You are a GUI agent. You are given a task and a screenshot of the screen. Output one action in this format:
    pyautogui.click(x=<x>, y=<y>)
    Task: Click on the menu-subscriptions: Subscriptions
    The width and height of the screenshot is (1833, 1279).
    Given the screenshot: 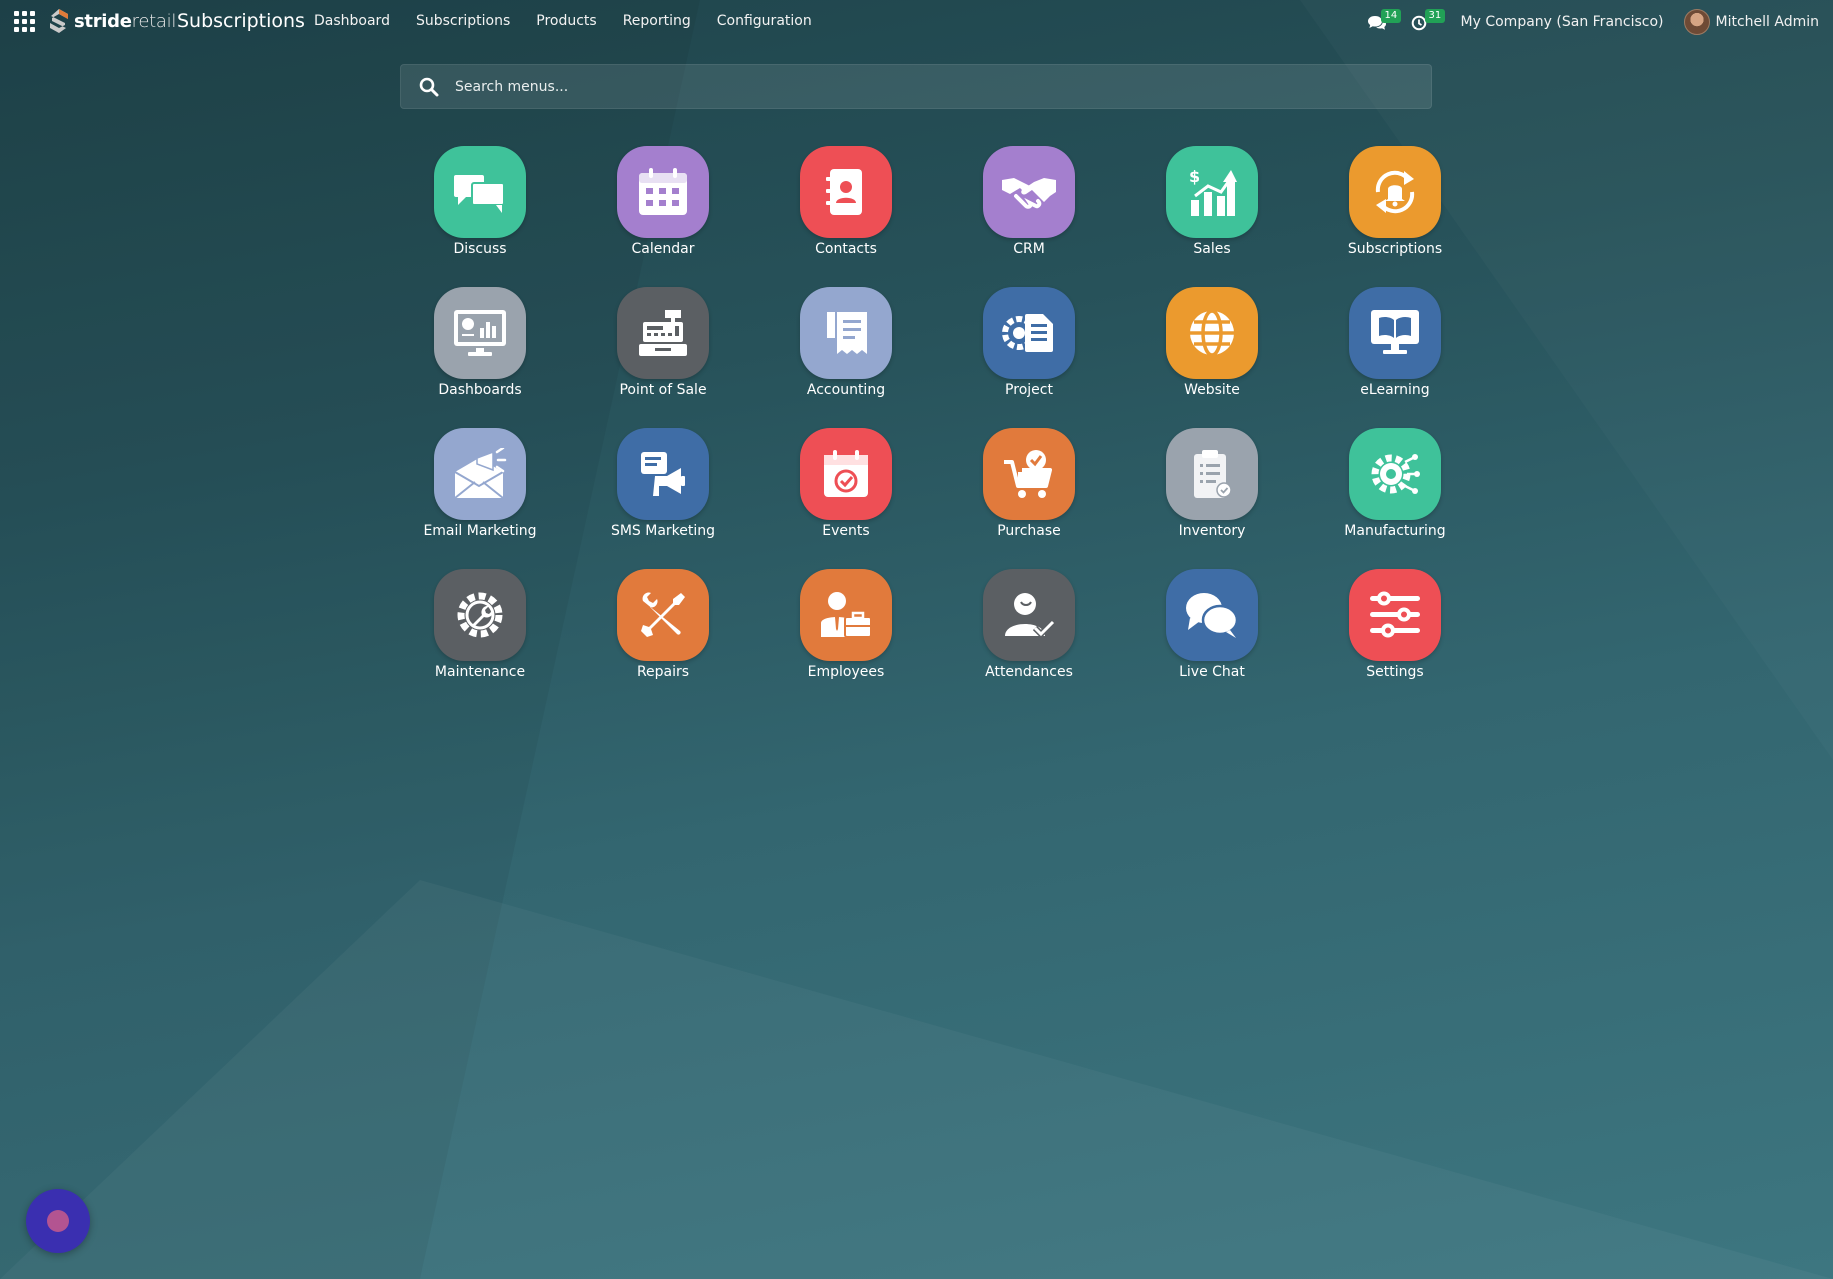 What is the action you would take?
    pyautogui.click(x=463, y=21)
    